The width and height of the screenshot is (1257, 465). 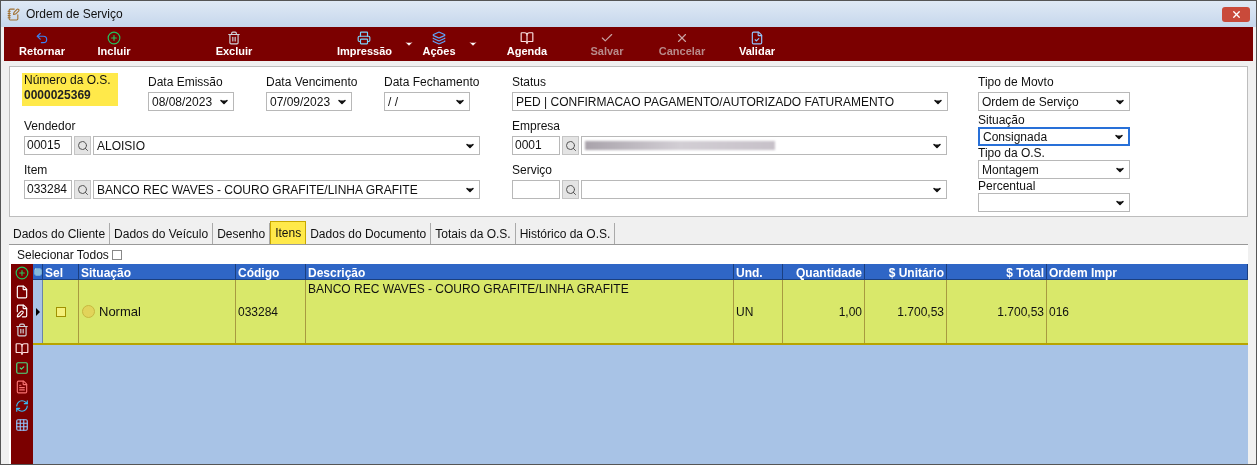 I want to click on field-label: Tipo da O.S., so click(x=1012, y=153).